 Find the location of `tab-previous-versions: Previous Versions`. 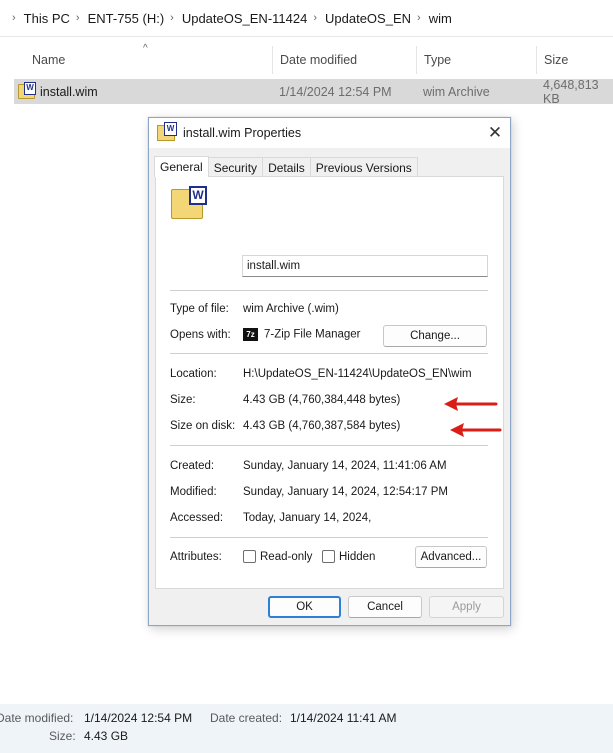

tab-previous-versions: Previous Versions is located at coordinates (363, 167).